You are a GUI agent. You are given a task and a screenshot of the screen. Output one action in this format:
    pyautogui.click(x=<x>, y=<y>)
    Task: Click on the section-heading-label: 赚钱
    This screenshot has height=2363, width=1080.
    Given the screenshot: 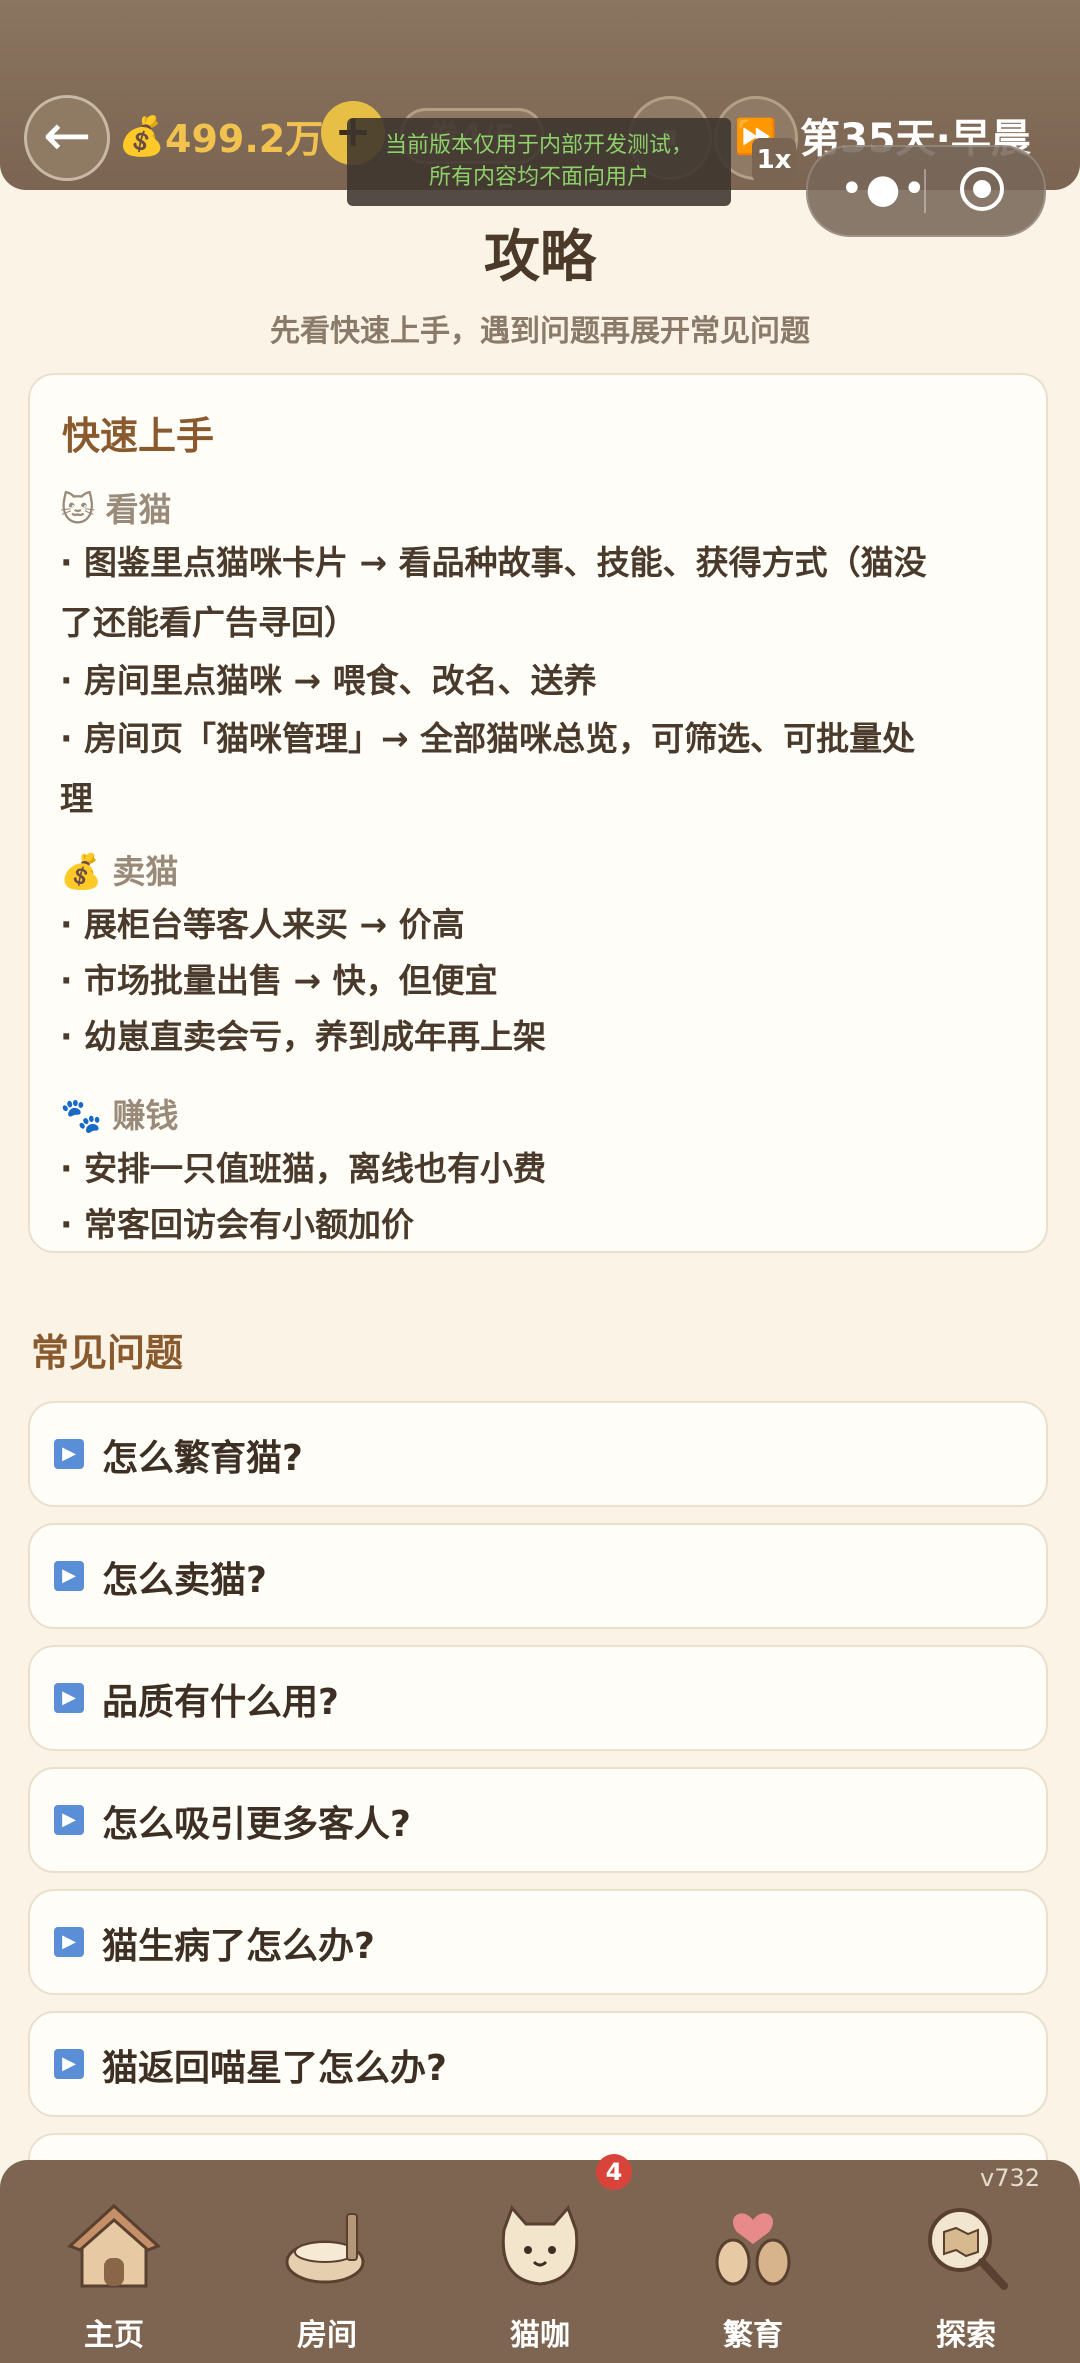 What is the action you would take?
    pyautogui.click(x=145, y=1115)
    